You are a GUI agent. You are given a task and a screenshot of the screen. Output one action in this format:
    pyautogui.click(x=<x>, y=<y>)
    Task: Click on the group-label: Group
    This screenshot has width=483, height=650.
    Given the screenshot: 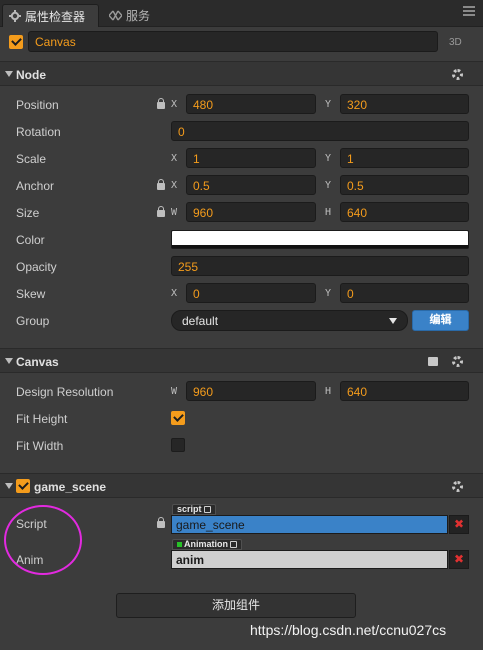 What is the action you would take?
    pyautogui.click(x=33, y=321)
    